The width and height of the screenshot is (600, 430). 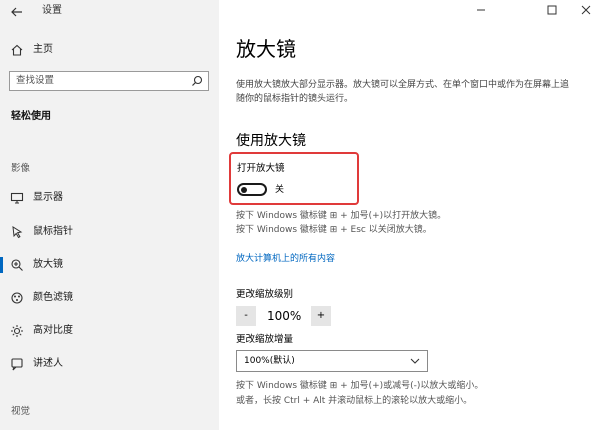 I want to click on active-indicator, so click(x=1, y=265).